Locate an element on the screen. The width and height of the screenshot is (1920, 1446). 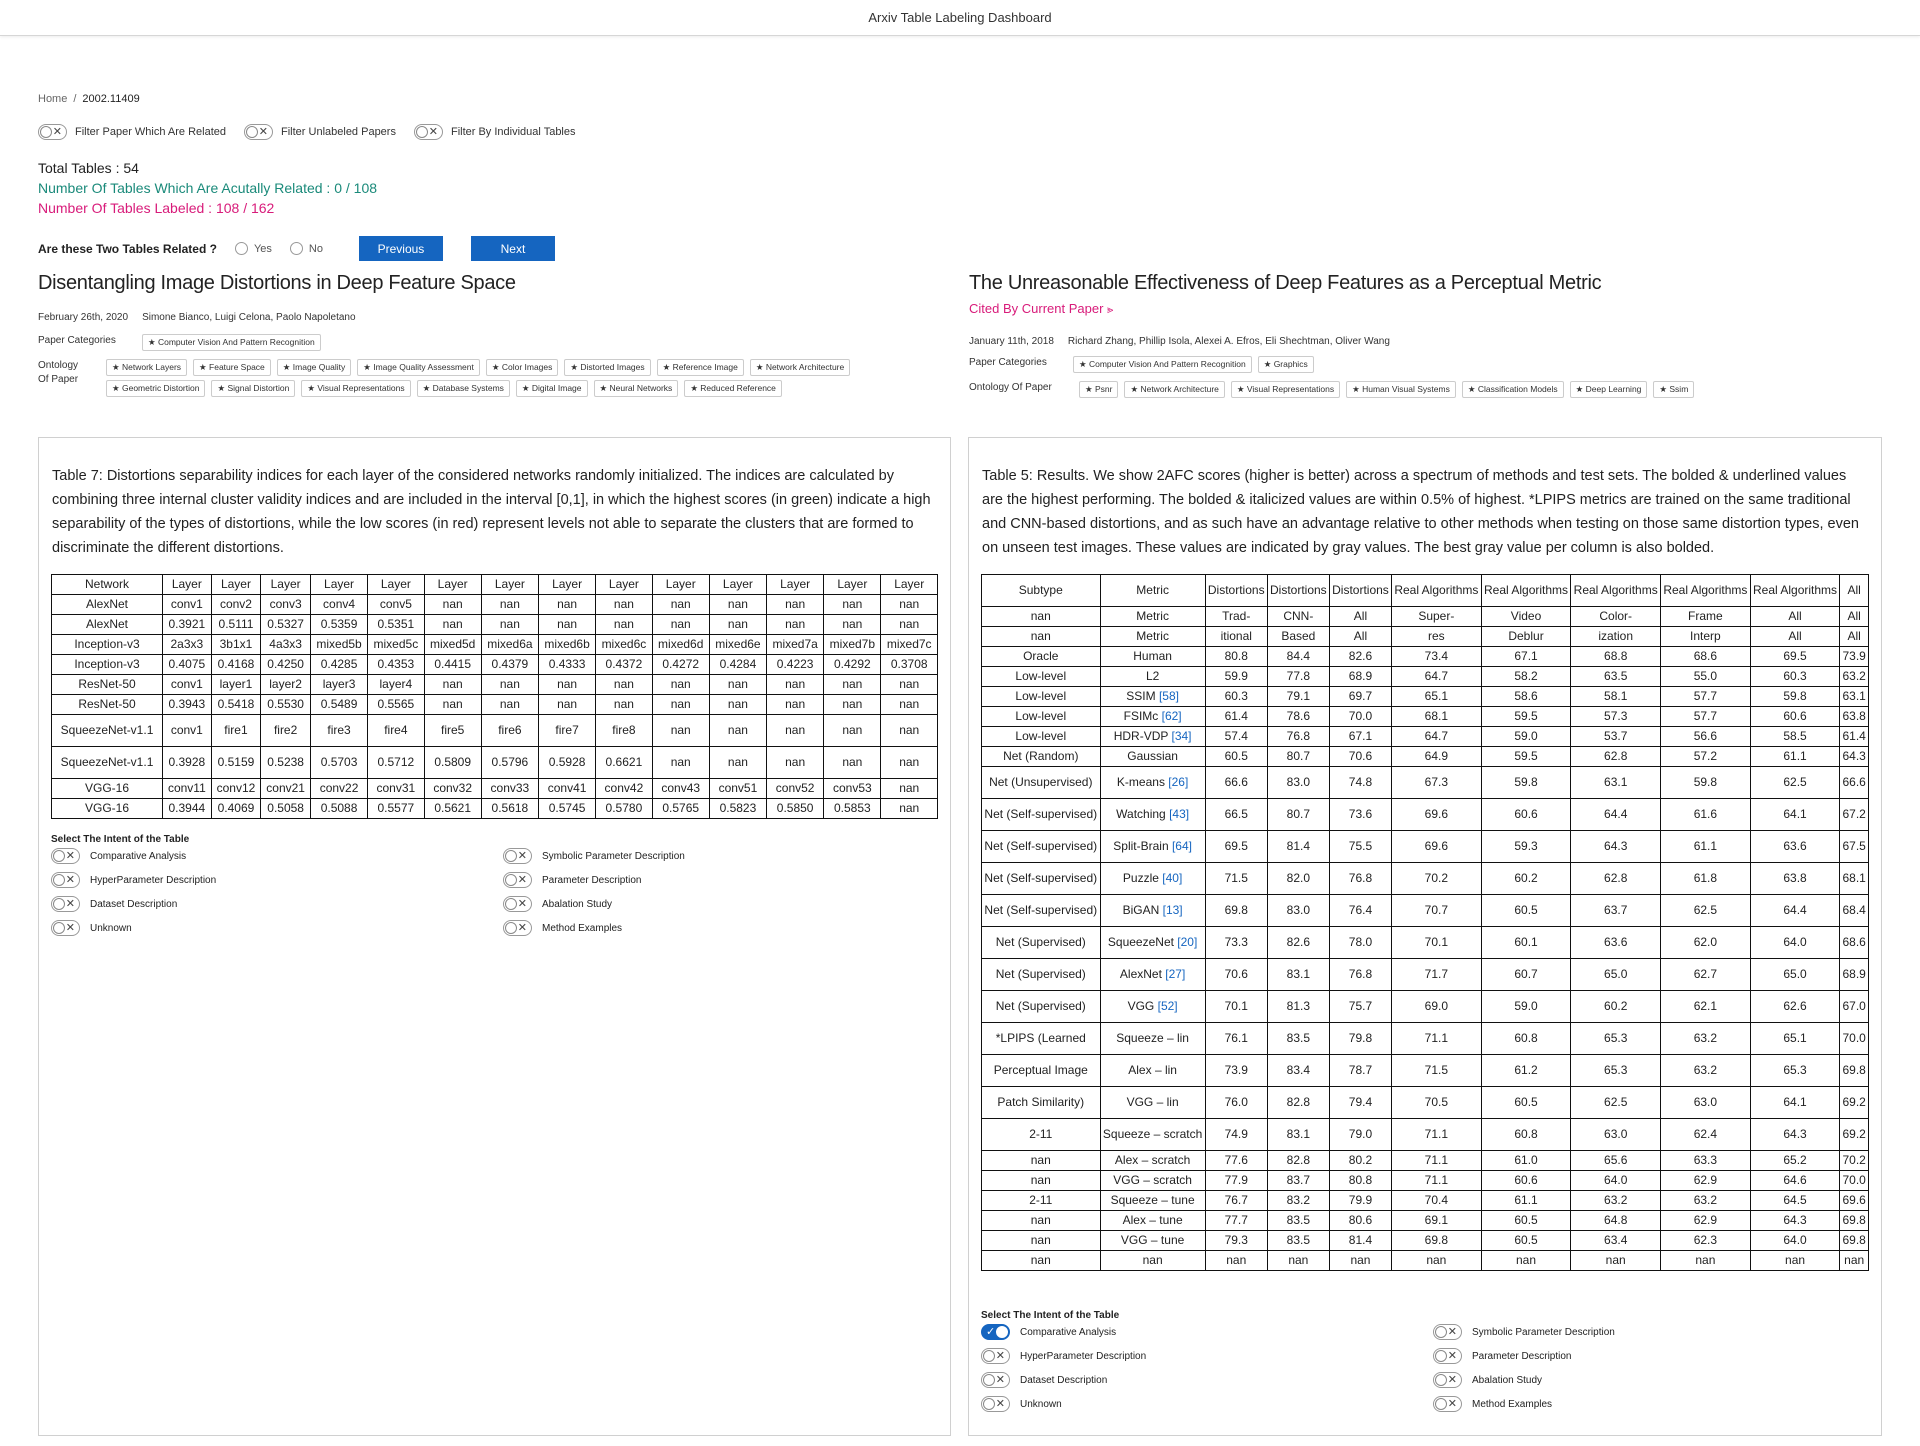
tag-label: Digital Image is located at coordinates (556, 388).